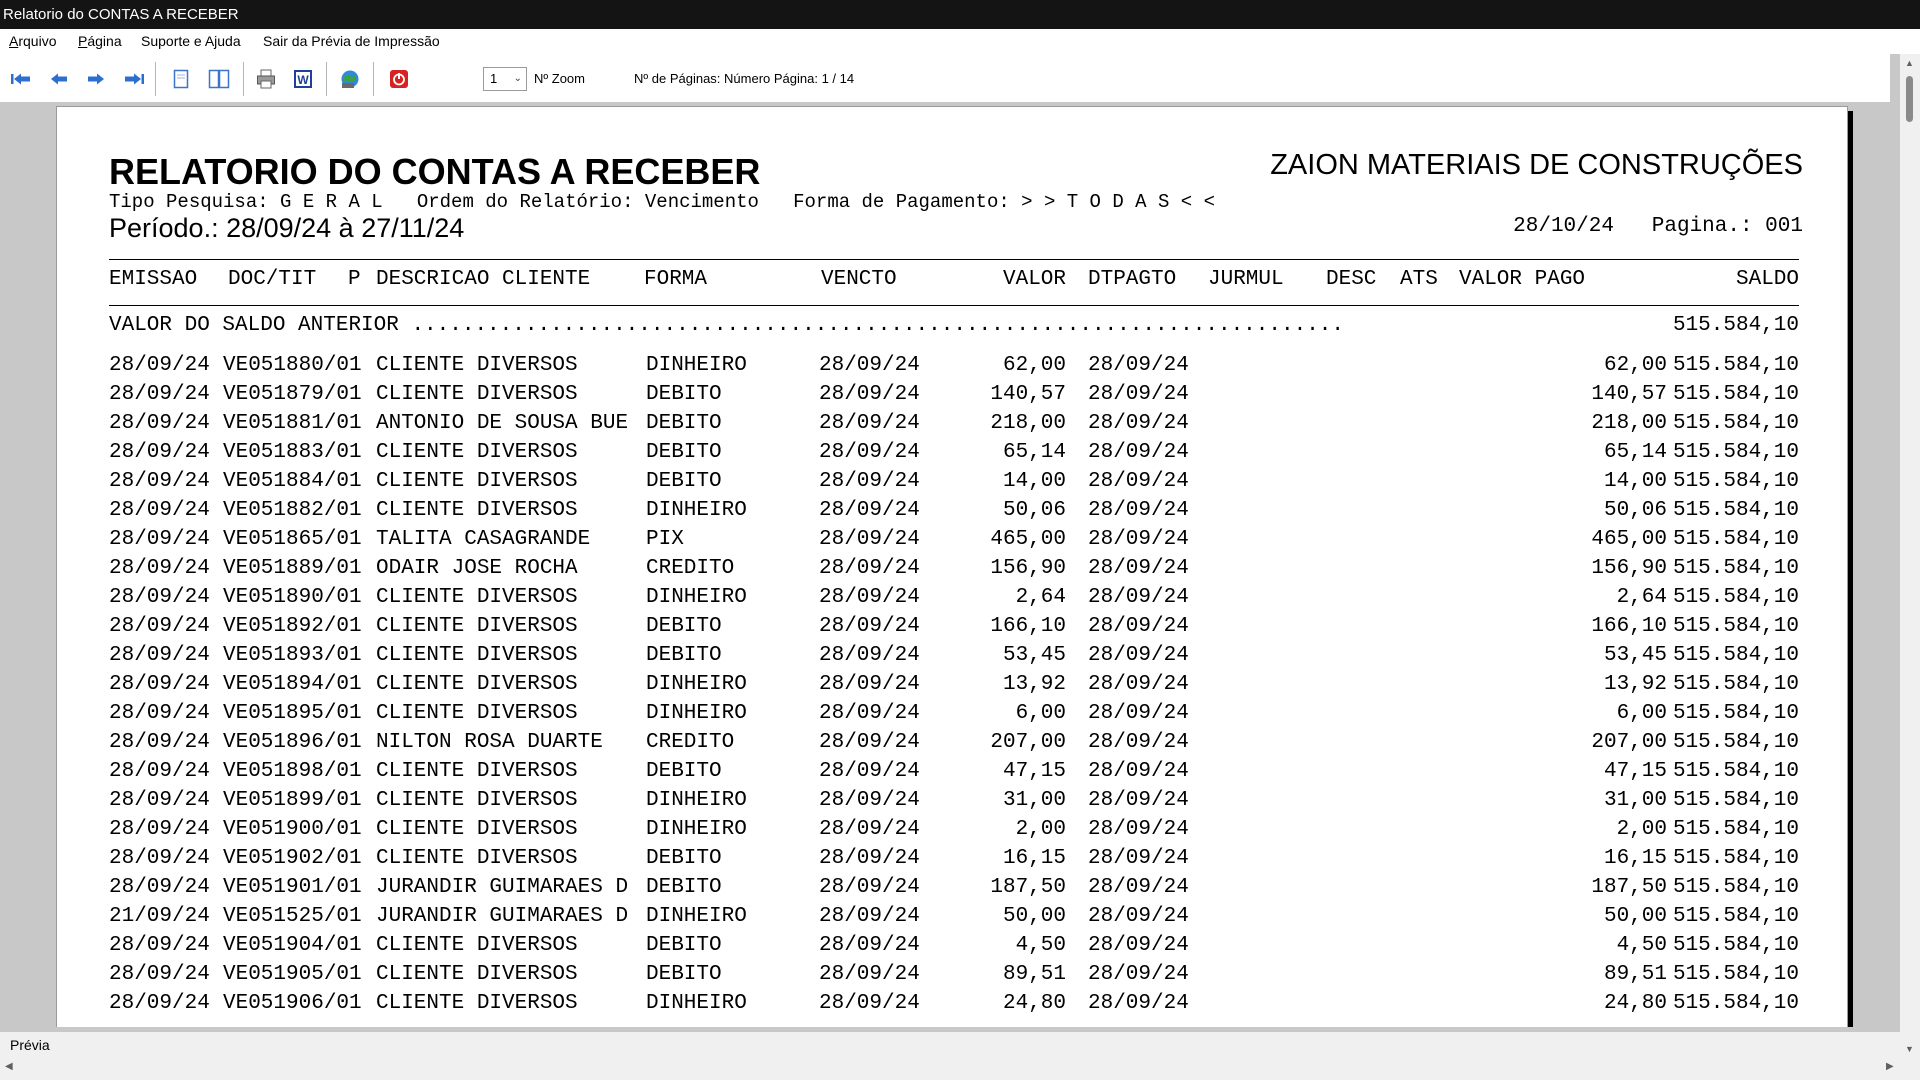 This screenshot has height=1080, width=1920. Describe the element at coordinates (483, 539) in the screenshot. I see `cell-cliente: TALITA CASAGRANDE` at that location.